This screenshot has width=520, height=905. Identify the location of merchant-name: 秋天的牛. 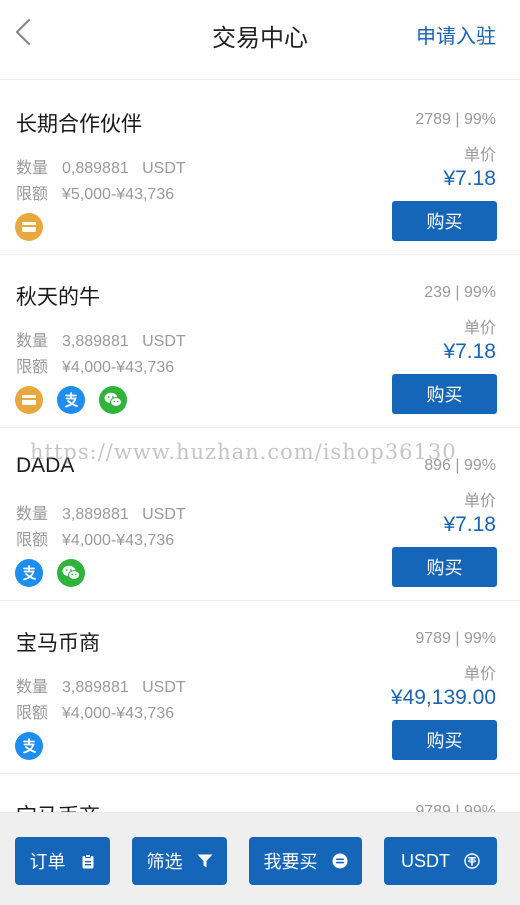
(58, 297).